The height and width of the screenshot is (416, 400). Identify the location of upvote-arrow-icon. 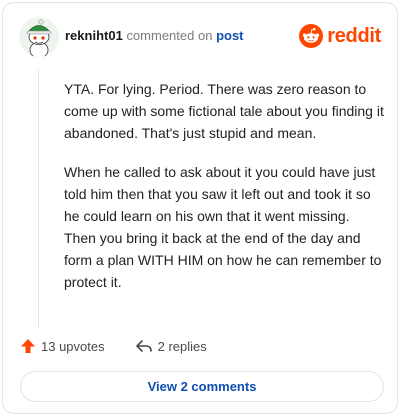
(28, 346).